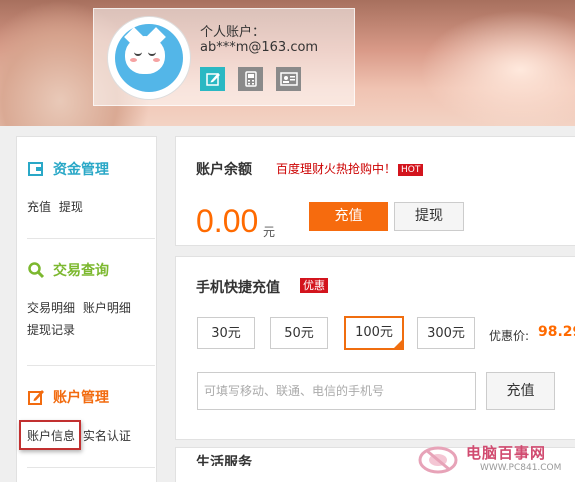 This screenshot has width=575, height=482. What do you see at coordinates (227, 221) in the screenshot?
I see `balance-amount: 0.00` at bounding box center [227, 221].